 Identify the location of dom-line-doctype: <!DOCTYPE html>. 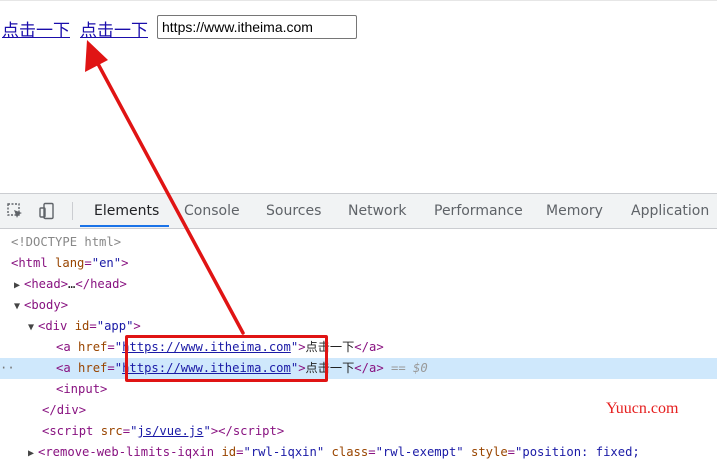
(358, 242).